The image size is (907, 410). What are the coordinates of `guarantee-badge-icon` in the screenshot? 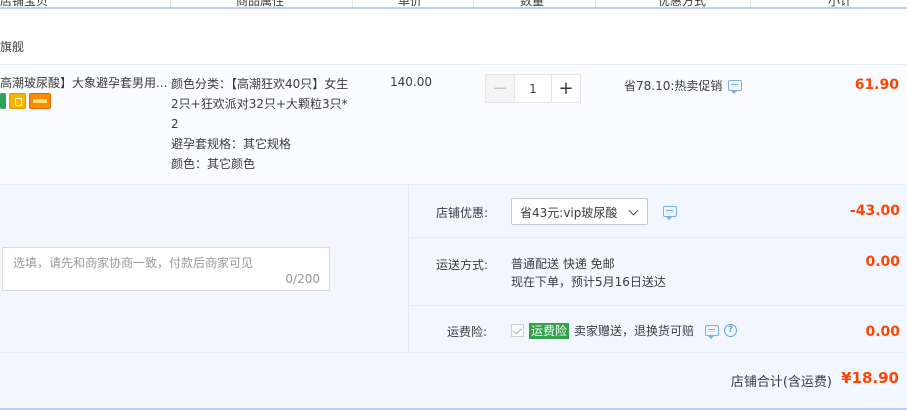 It's located at (17, 101).